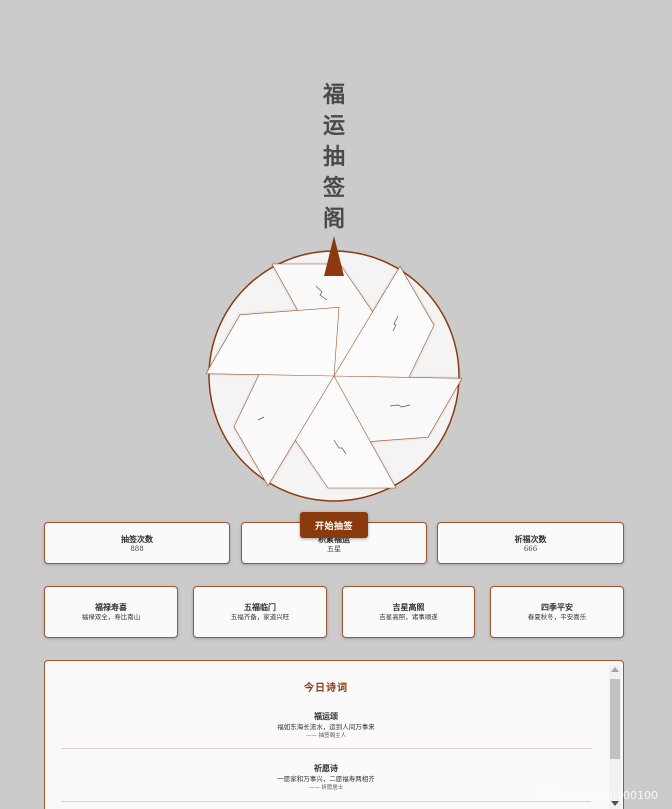  Describe the element at coordinates (408, 607) in the screenshot. I see `blessing-title: 吉星高照` at that location.